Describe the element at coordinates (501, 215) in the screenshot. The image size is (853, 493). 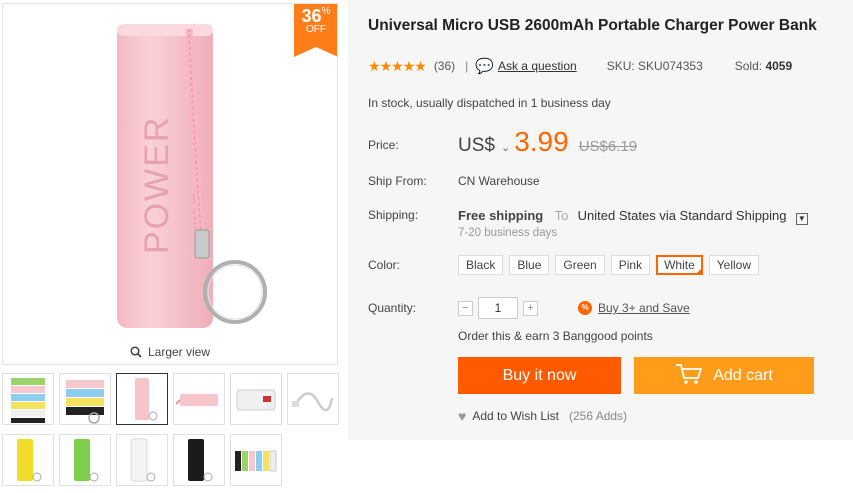
I see `free-shipping-text: Free shipping` at that location.